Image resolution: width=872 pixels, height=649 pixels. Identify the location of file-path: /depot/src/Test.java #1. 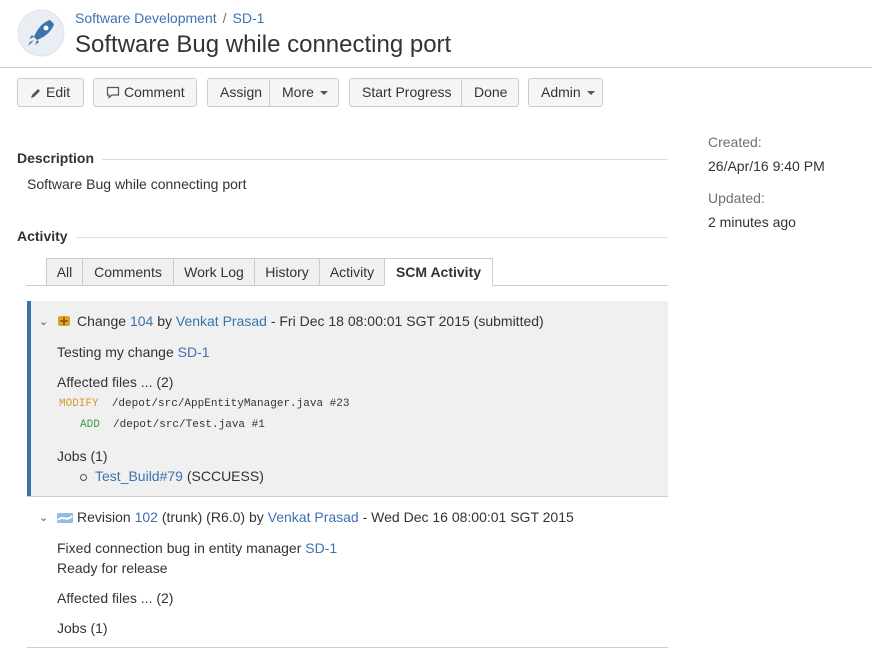
(189, 425).